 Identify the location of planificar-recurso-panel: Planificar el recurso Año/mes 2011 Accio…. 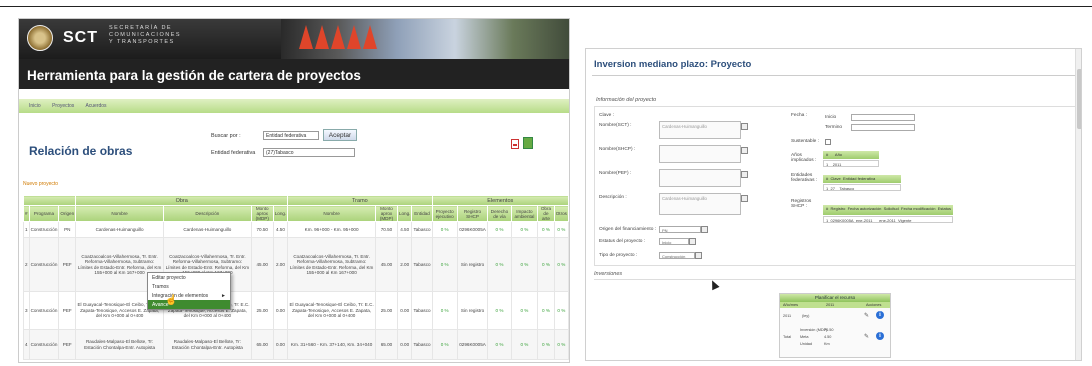
(835, 325).